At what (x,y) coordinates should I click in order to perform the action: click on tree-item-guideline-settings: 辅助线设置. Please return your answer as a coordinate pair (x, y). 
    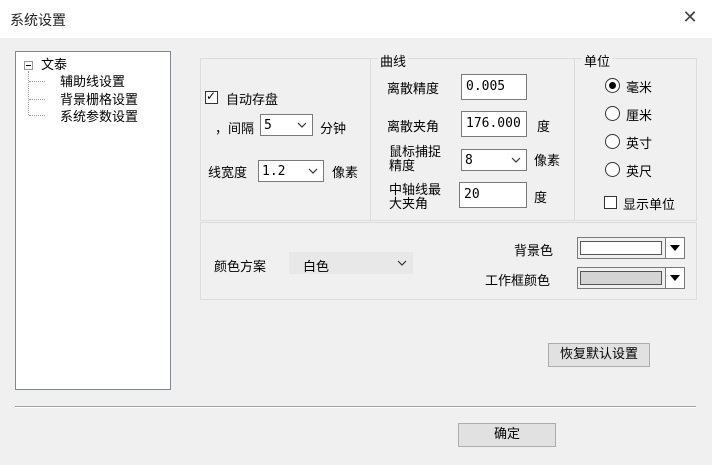
    Looking at the image, I should click on (92, 80).